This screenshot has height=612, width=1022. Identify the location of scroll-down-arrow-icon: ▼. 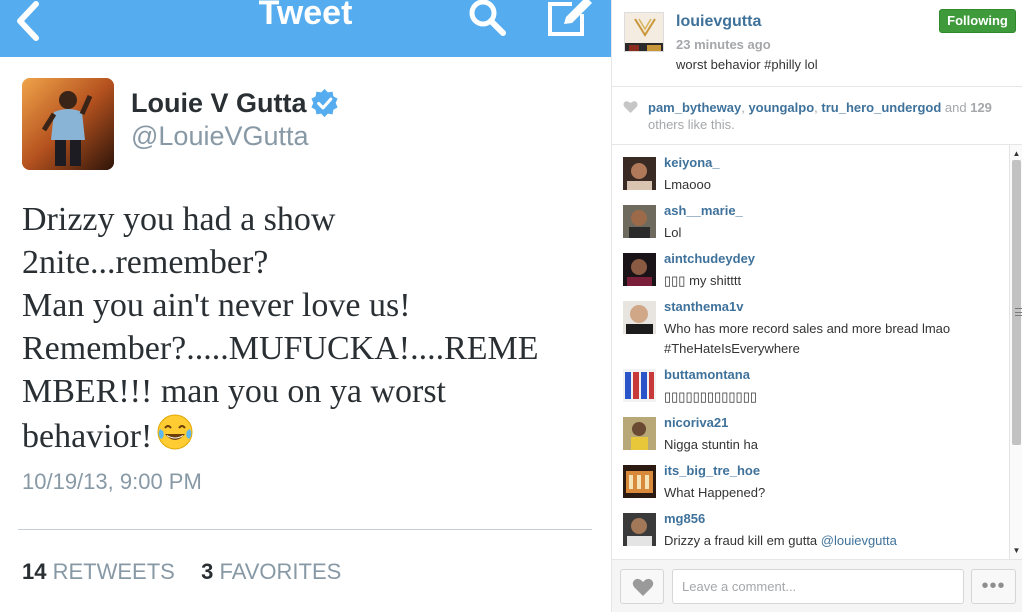
(1016, 551).